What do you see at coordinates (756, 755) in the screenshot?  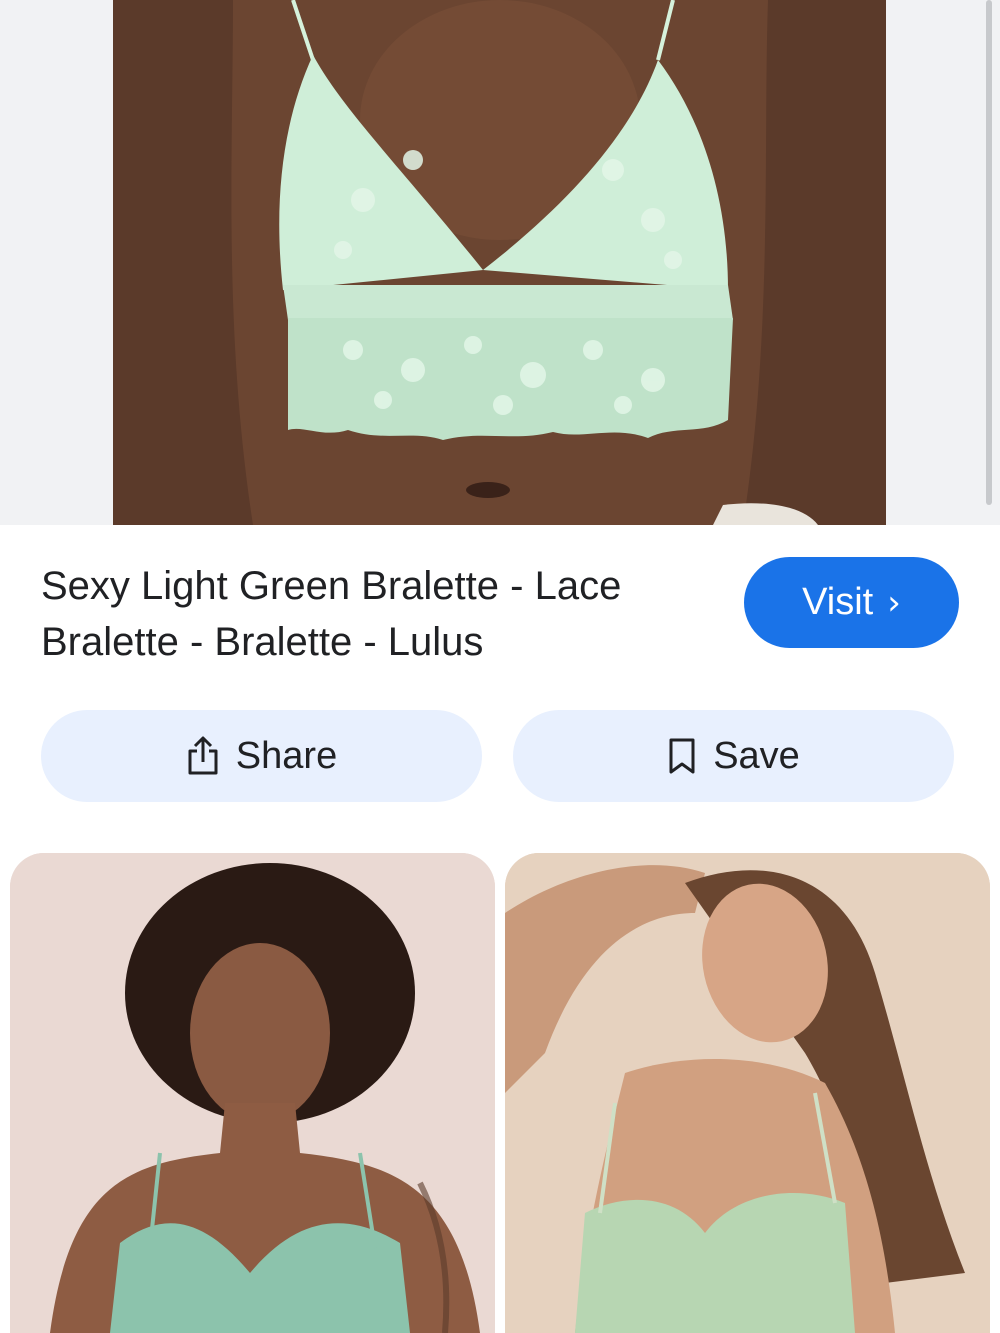 I see `save-label: Save` at bounding box center [756, 755].